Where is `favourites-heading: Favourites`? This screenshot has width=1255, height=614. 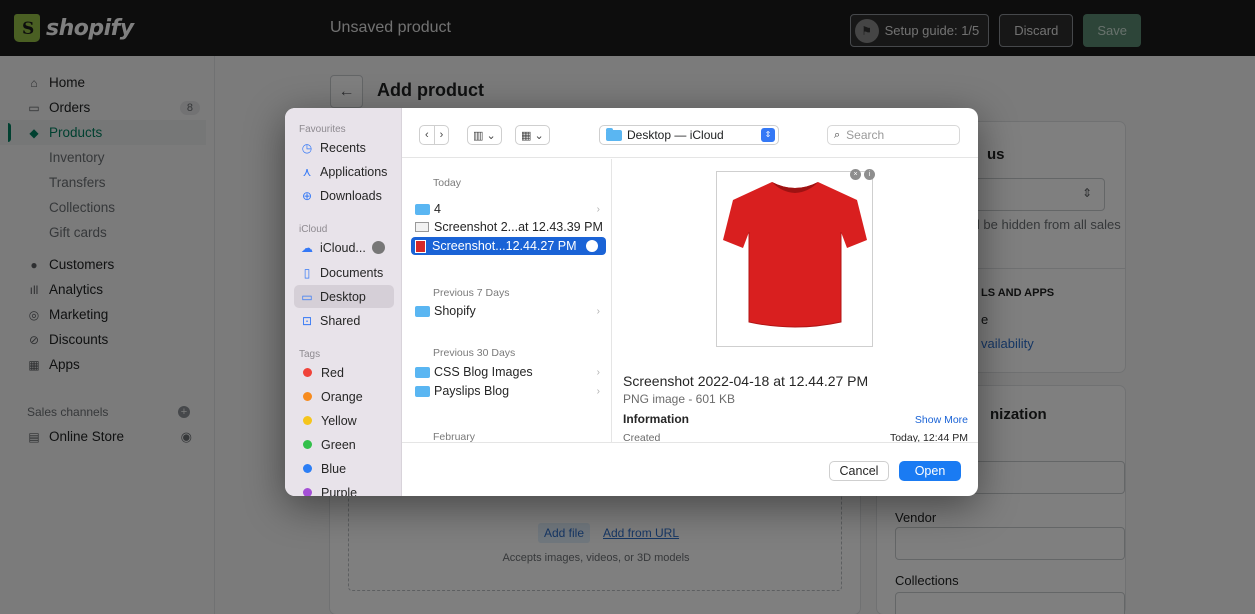
favourites-heading: Favourites is located at coordinates (322, 129).